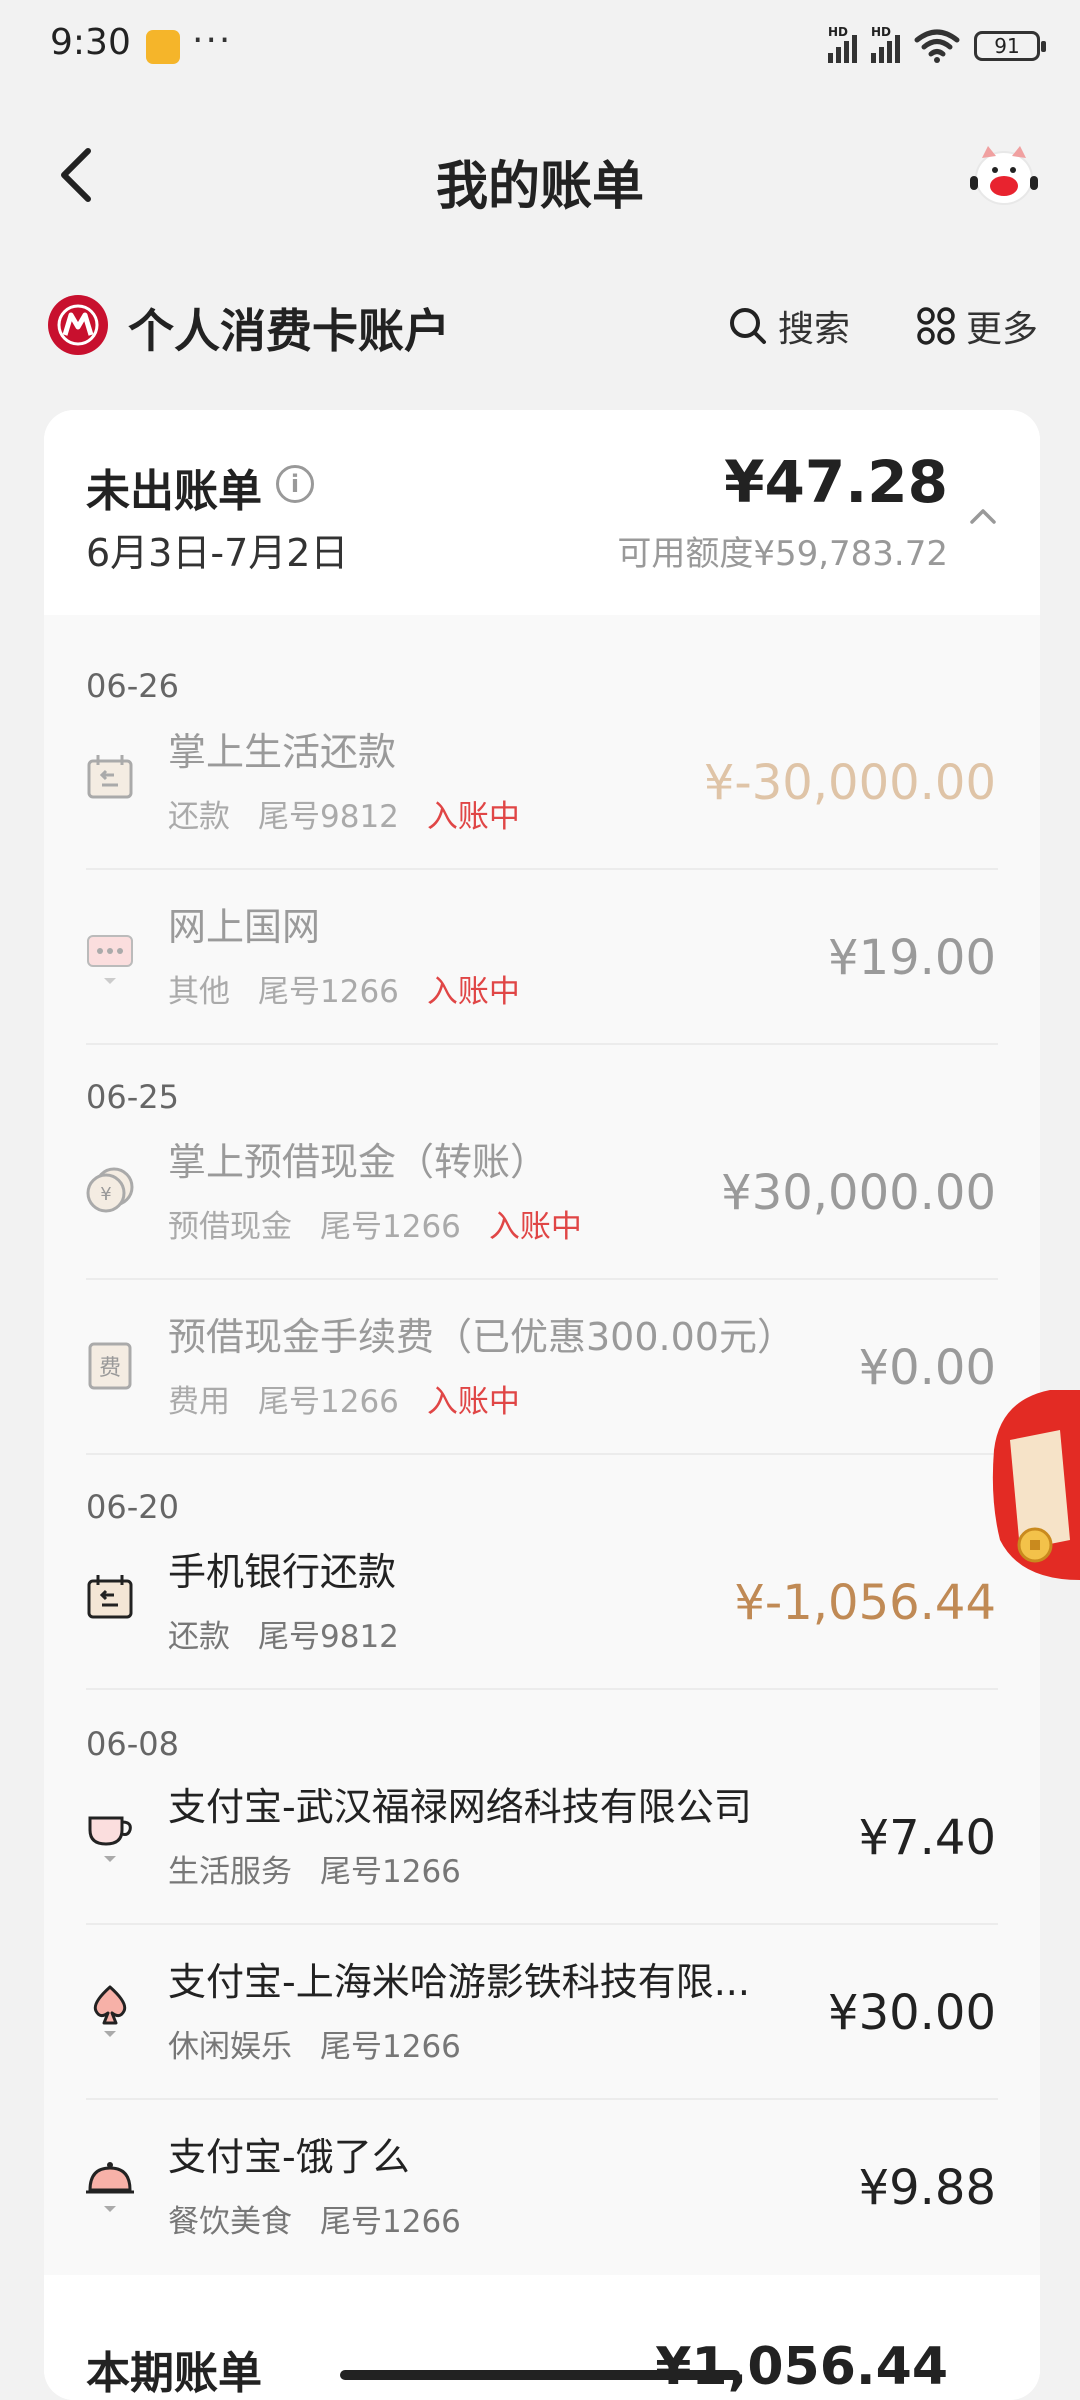 The image size is (1080, 2400). I want to click on transaction-meta: 餐饮美食 尾号1266, so click(328, 2218).